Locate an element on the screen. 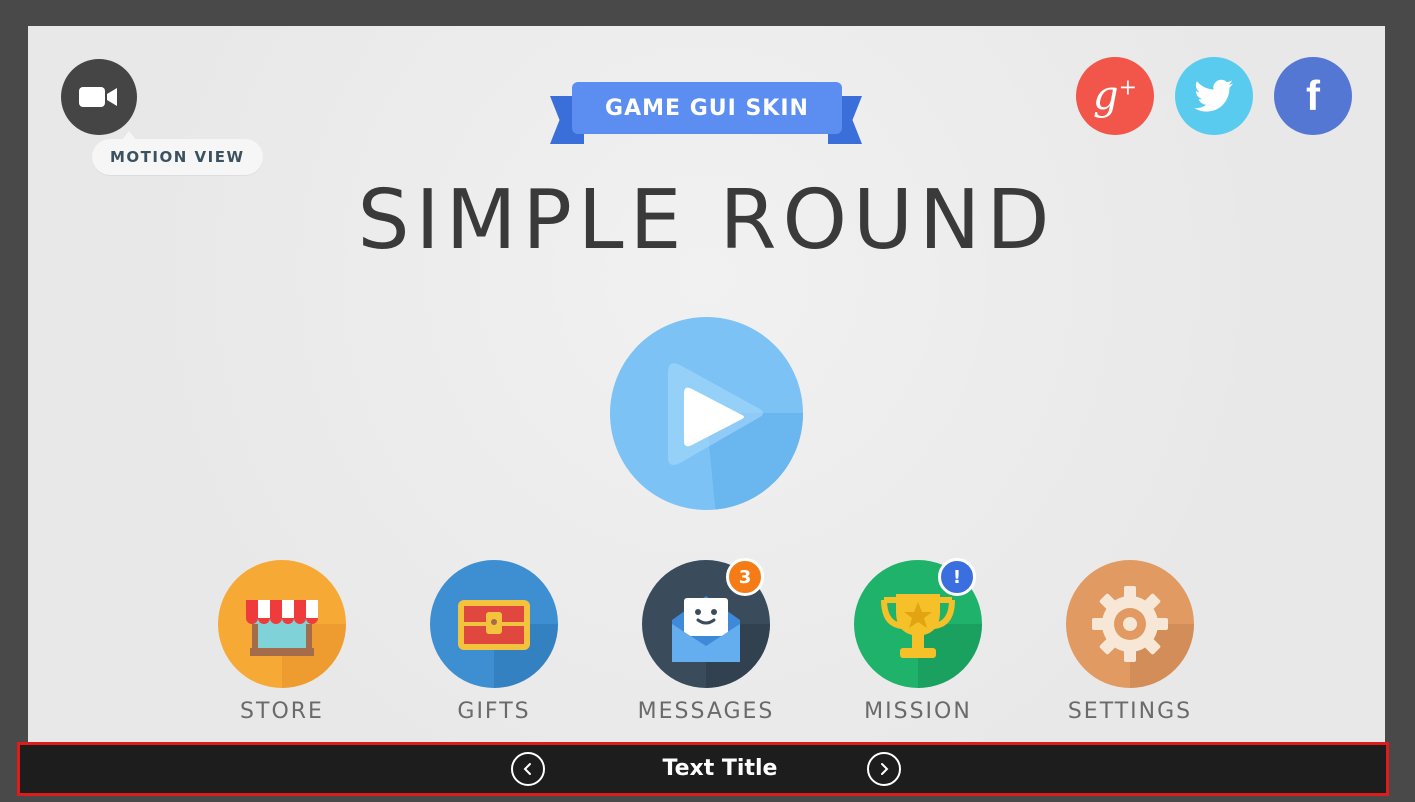  messages-badge: 3 is located at coordinates (745, 577).